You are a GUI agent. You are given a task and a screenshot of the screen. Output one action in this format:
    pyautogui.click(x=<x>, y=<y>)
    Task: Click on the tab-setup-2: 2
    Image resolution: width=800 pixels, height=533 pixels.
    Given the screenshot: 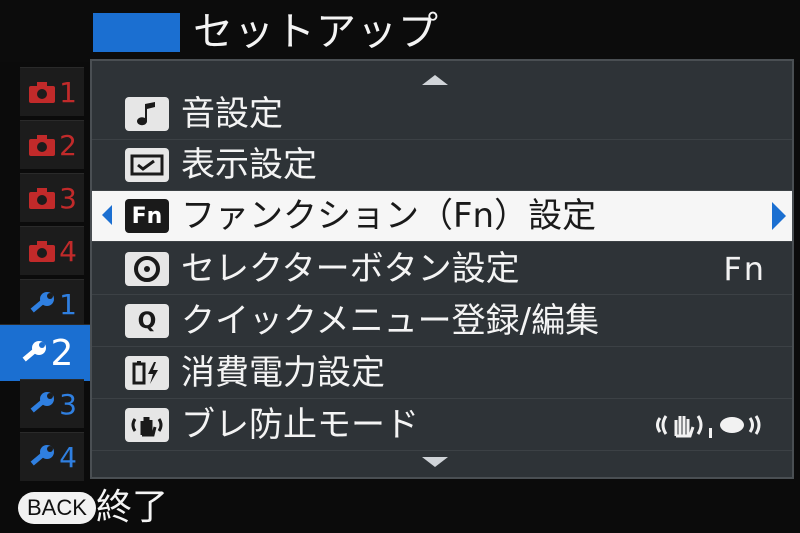 What is the action you would take?
    pyautogui.click(x=46, y=352)
    